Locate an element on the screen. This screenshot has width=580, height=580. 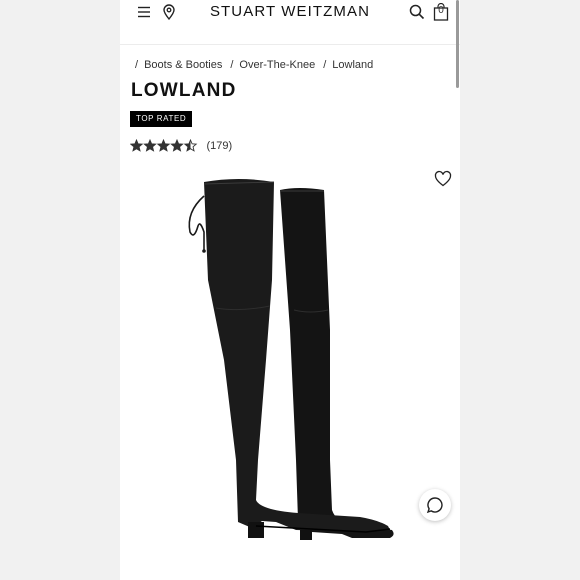
star-rating: (179) is located at coordinates (180, 144).